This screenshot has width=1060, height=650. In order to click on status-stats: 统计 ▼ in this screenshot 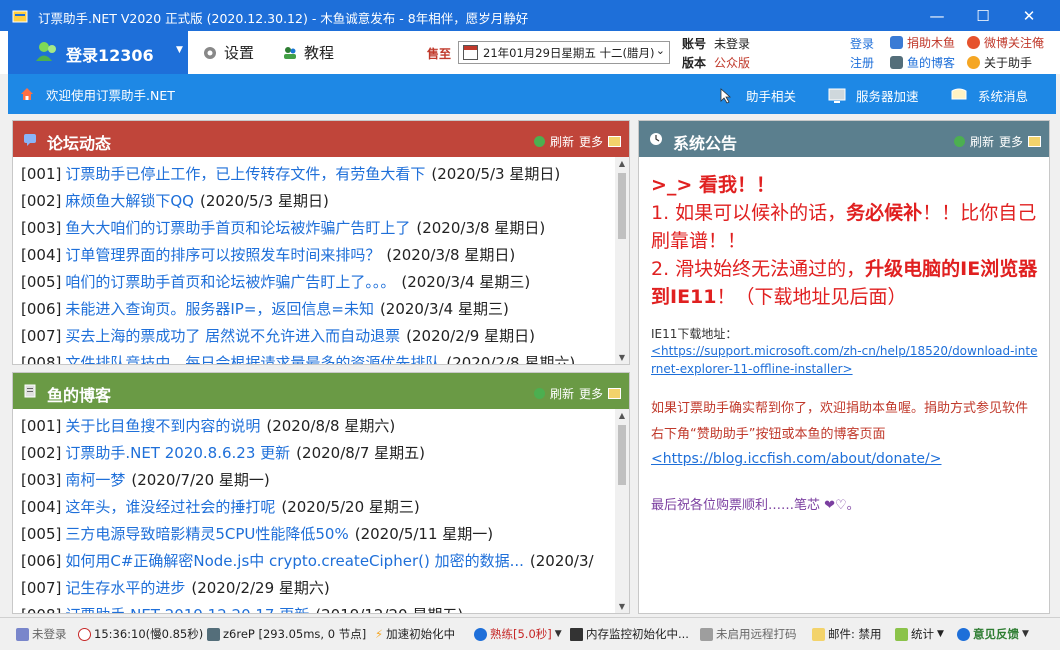, I will do `click(919, 634)`.